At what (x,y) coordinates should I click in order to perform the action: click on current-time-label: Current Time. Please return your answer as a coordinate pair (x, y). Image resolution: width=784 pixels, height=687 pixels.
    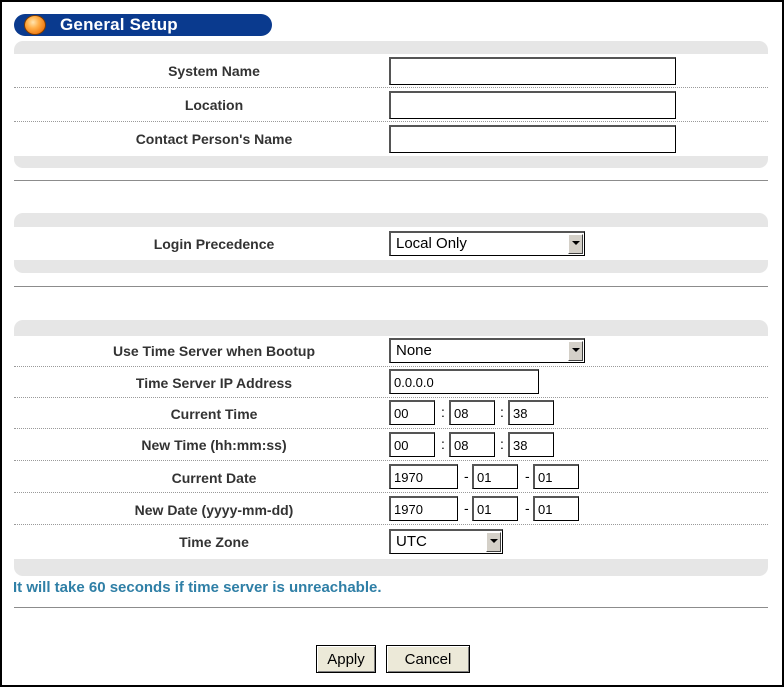
    Looking at the image, I should click on (214, 414).